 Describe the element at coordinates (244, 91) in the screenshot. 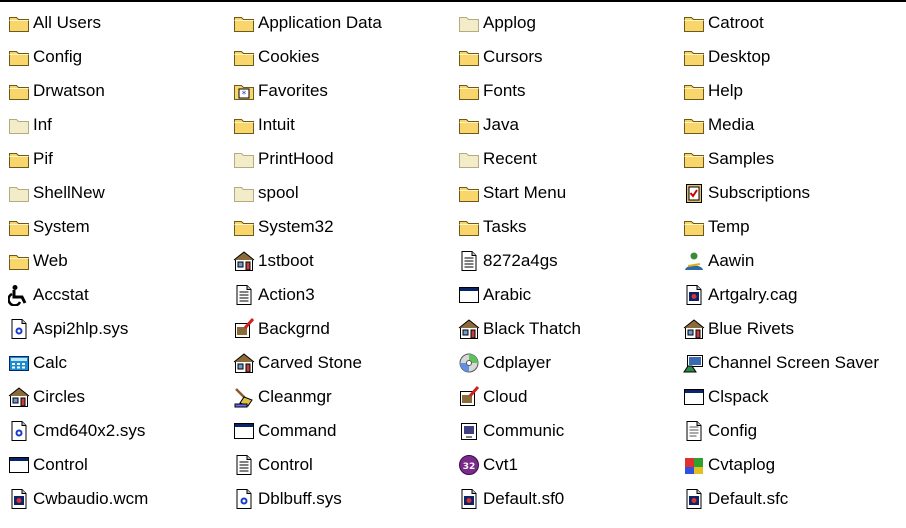

I see `favorites-folder-icon: *` at that location.